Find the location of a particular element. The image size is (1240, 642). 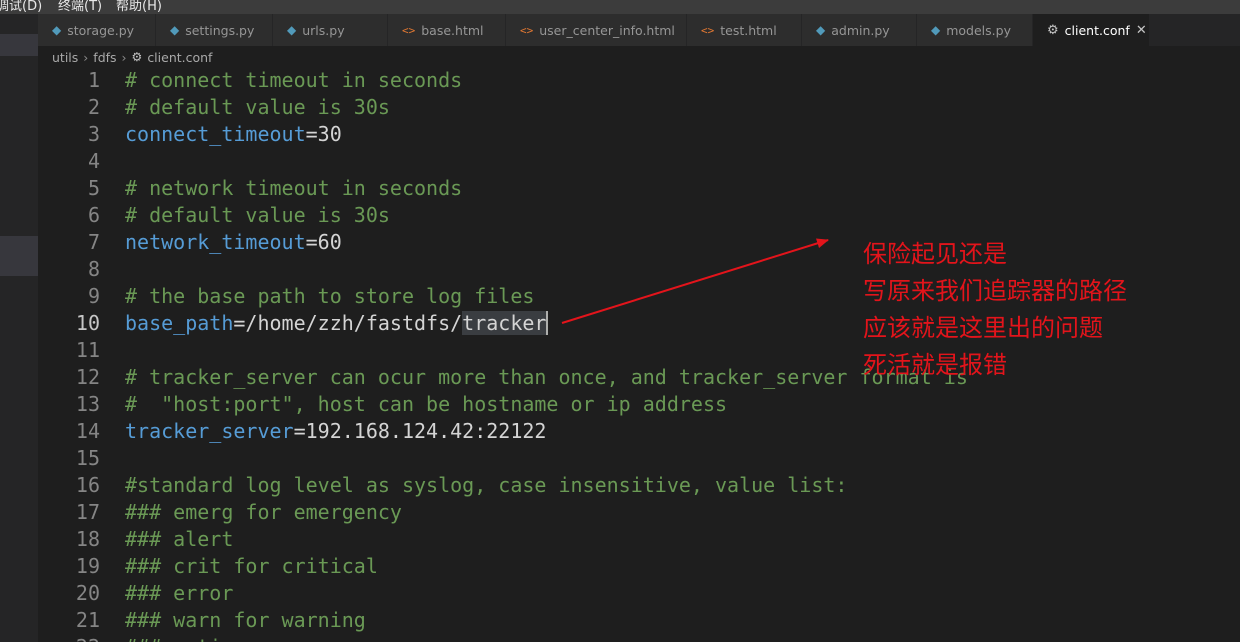

line-code: network_timeout=60 is located at coordinates (233, 242).